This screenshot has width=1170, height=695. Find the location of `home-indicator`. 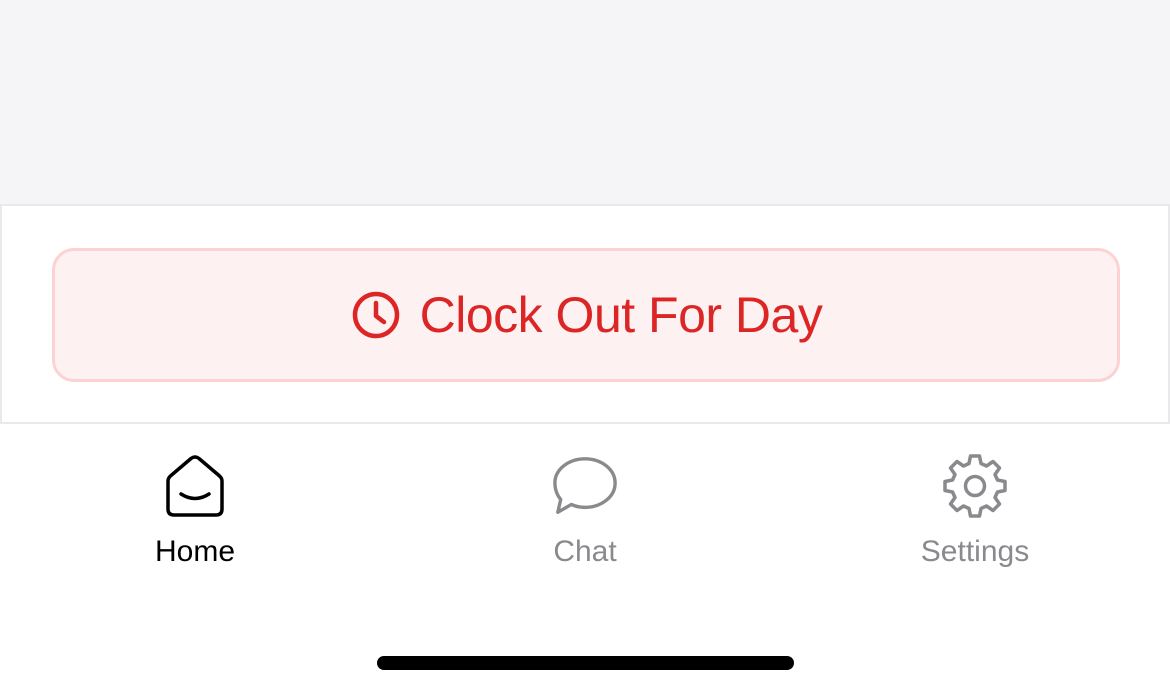

home-indicator is located at coordinates (585, 663).